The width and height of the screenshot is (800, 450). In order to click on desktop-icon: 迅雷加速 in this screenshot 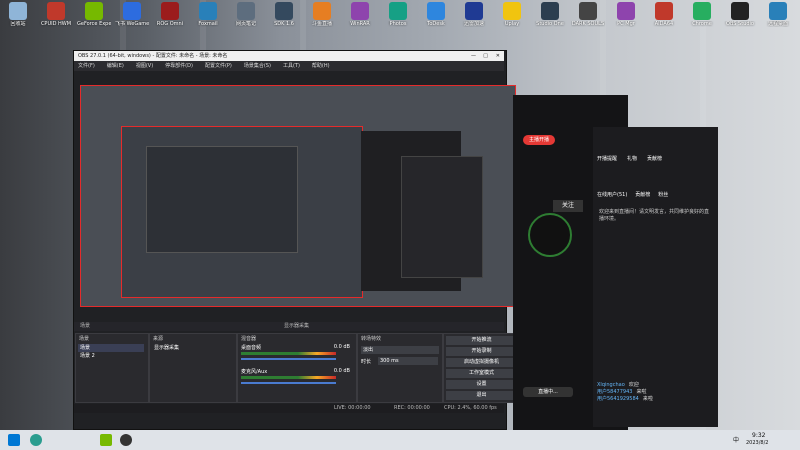, I will do `click(474, 14)`.